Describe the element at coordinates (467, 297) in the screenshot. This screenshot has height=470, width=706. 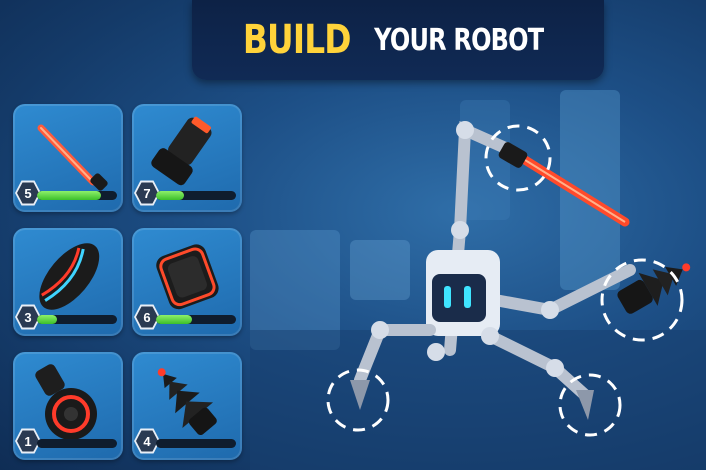
I see `robot-eye-right` at that location.